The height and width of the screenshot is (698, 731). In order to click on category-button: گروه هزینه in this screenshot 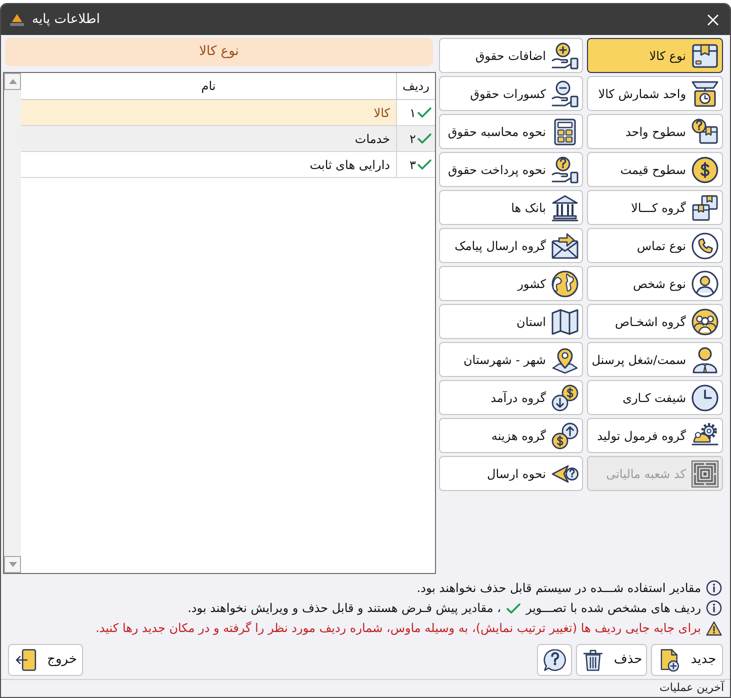, I will do `click(511, 435)`.